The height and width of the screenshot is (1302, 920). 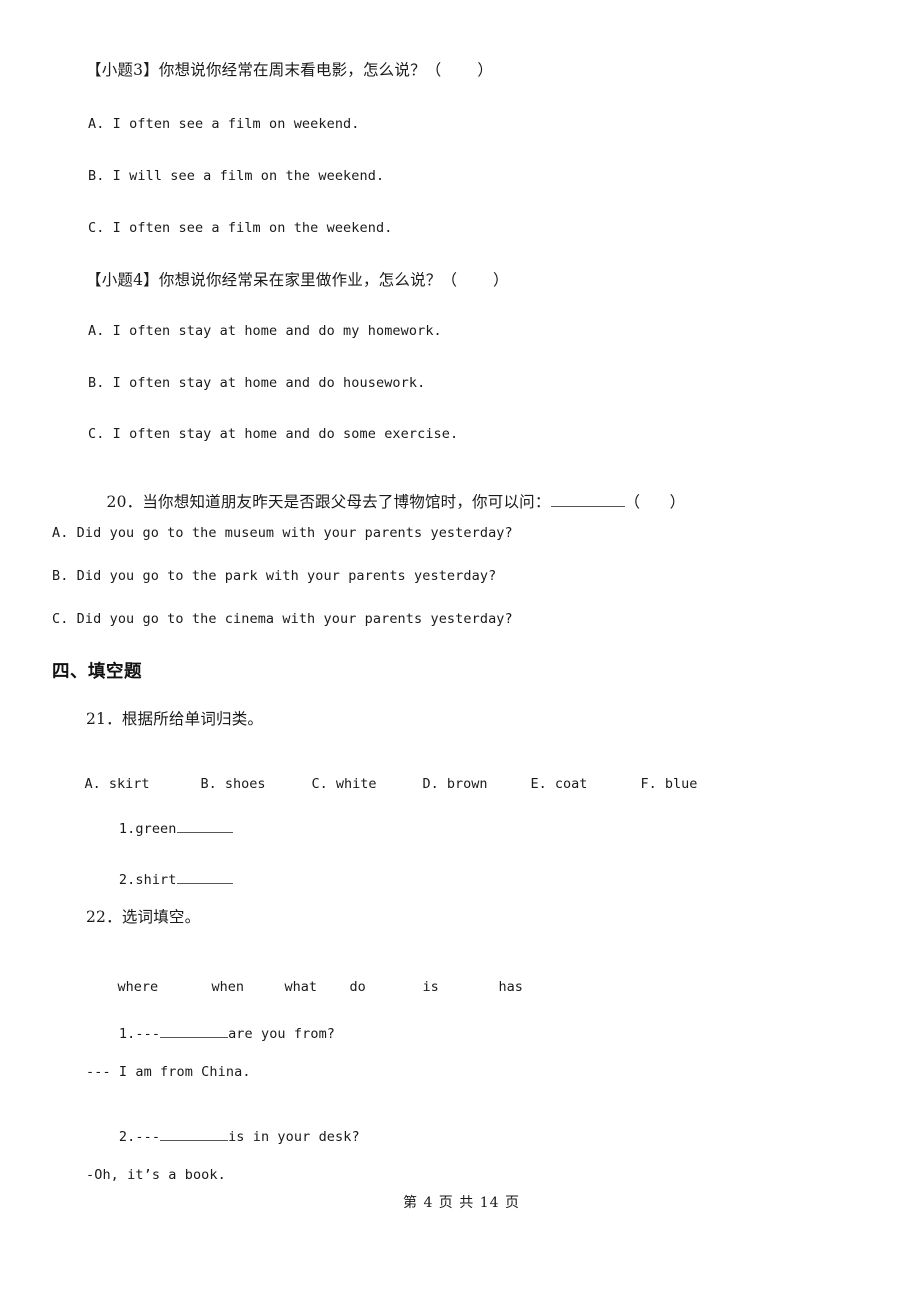 I want to click on question-22-dialogue-2-answer: -Oh, it’s a book., so click(x=156, y=1175).